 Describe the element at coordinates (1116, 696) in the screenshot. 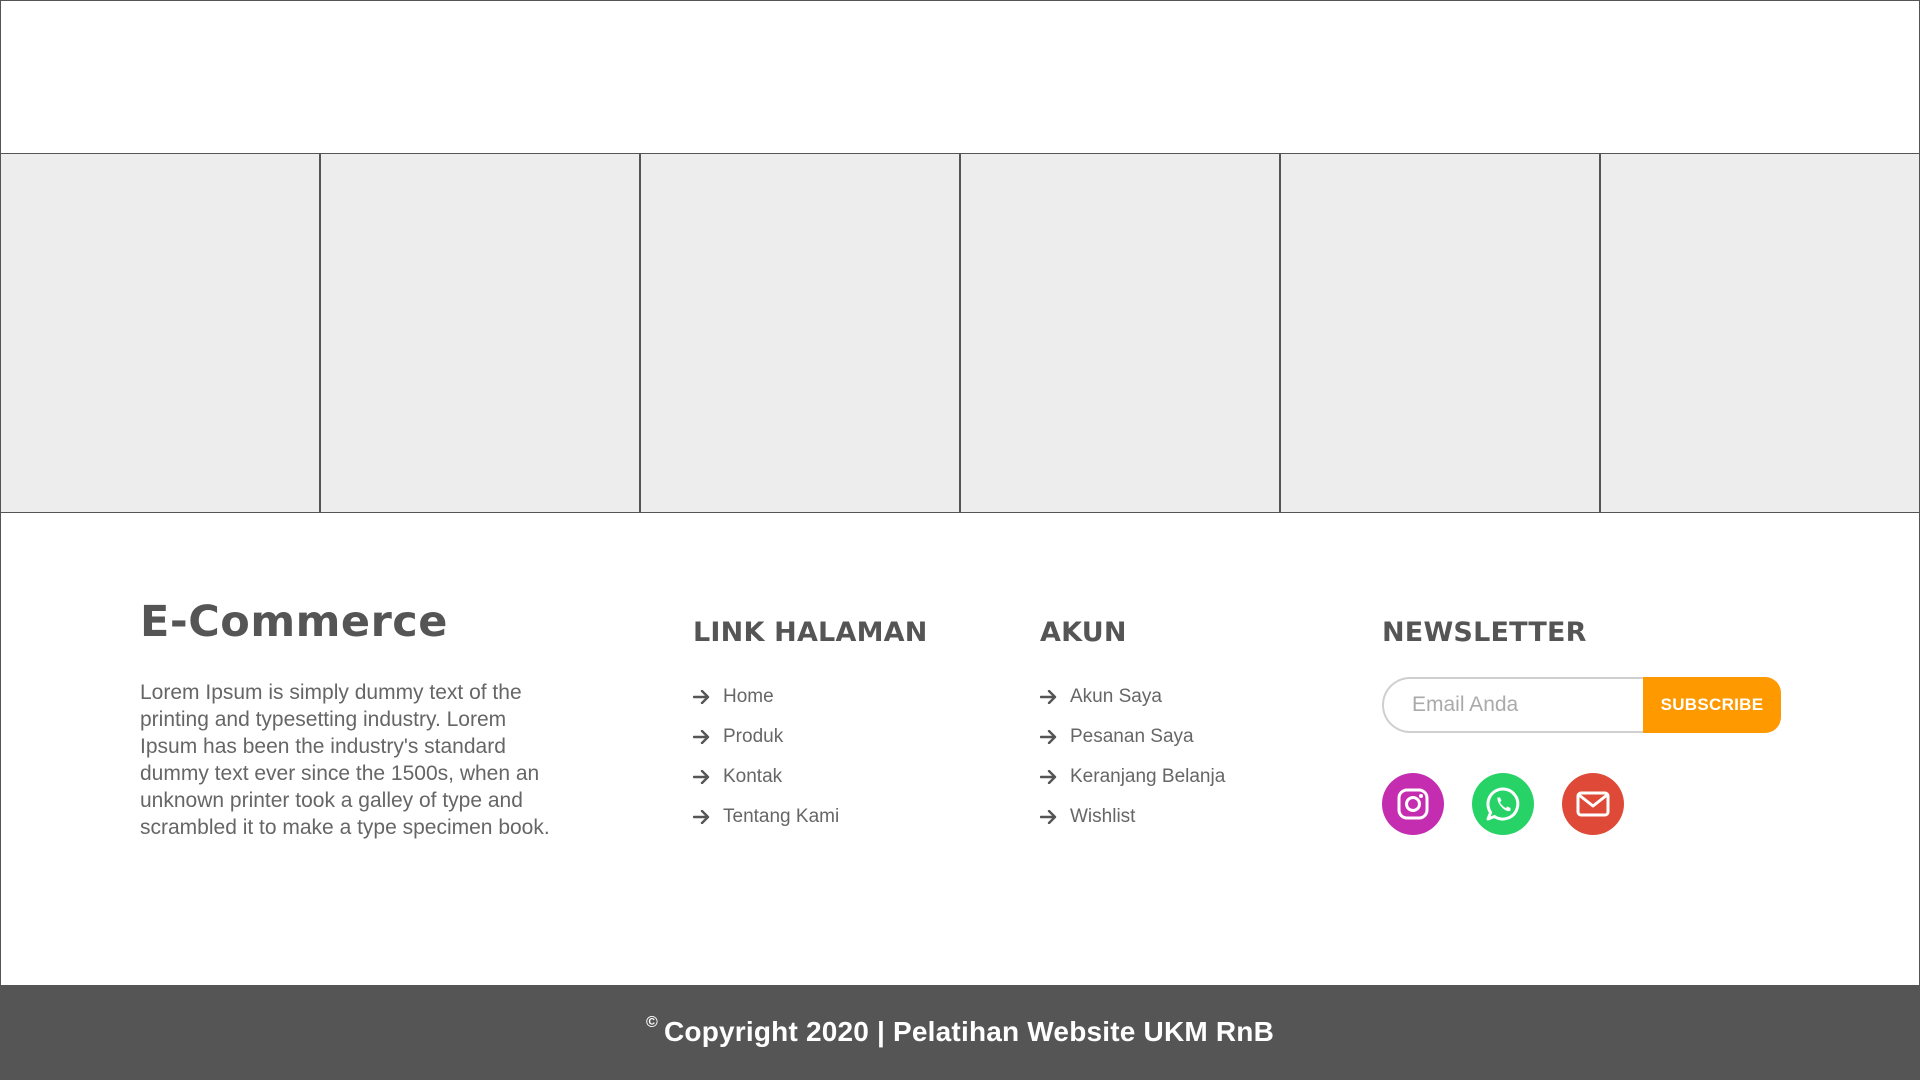

I see `footer-link-label: Akun Saya` at that location.